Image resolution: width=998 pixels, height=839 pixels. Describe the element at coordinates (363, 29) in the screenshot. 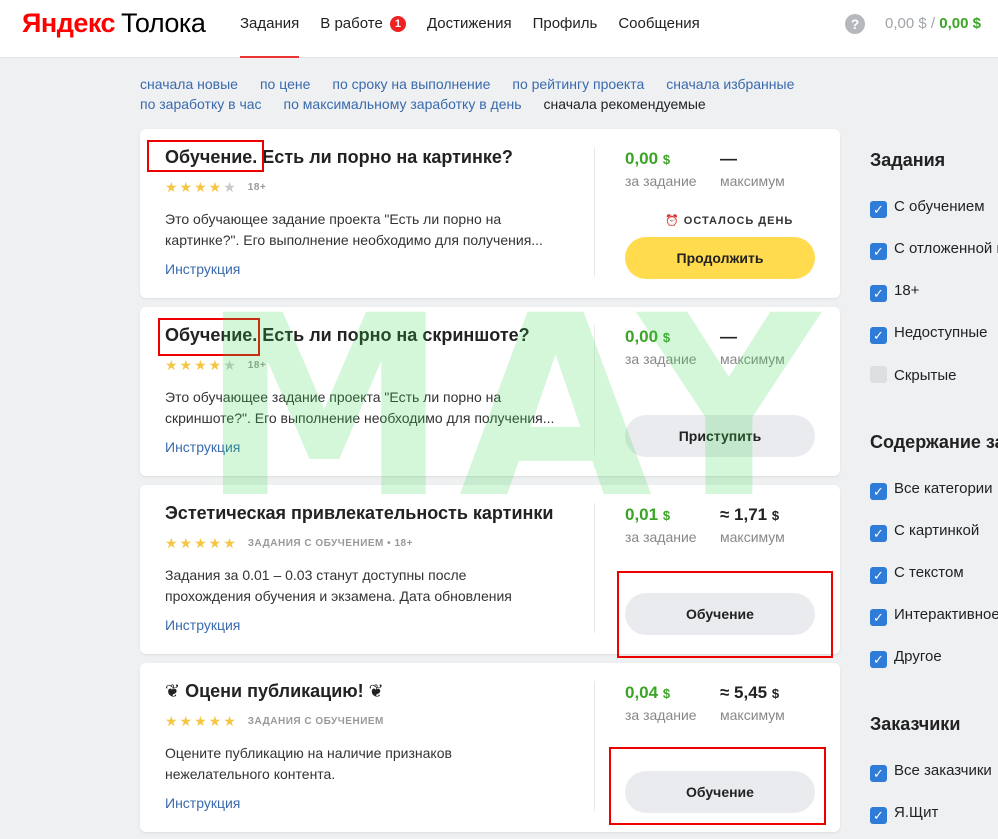

I see `nav-in-progress: В работе 1` at that location.